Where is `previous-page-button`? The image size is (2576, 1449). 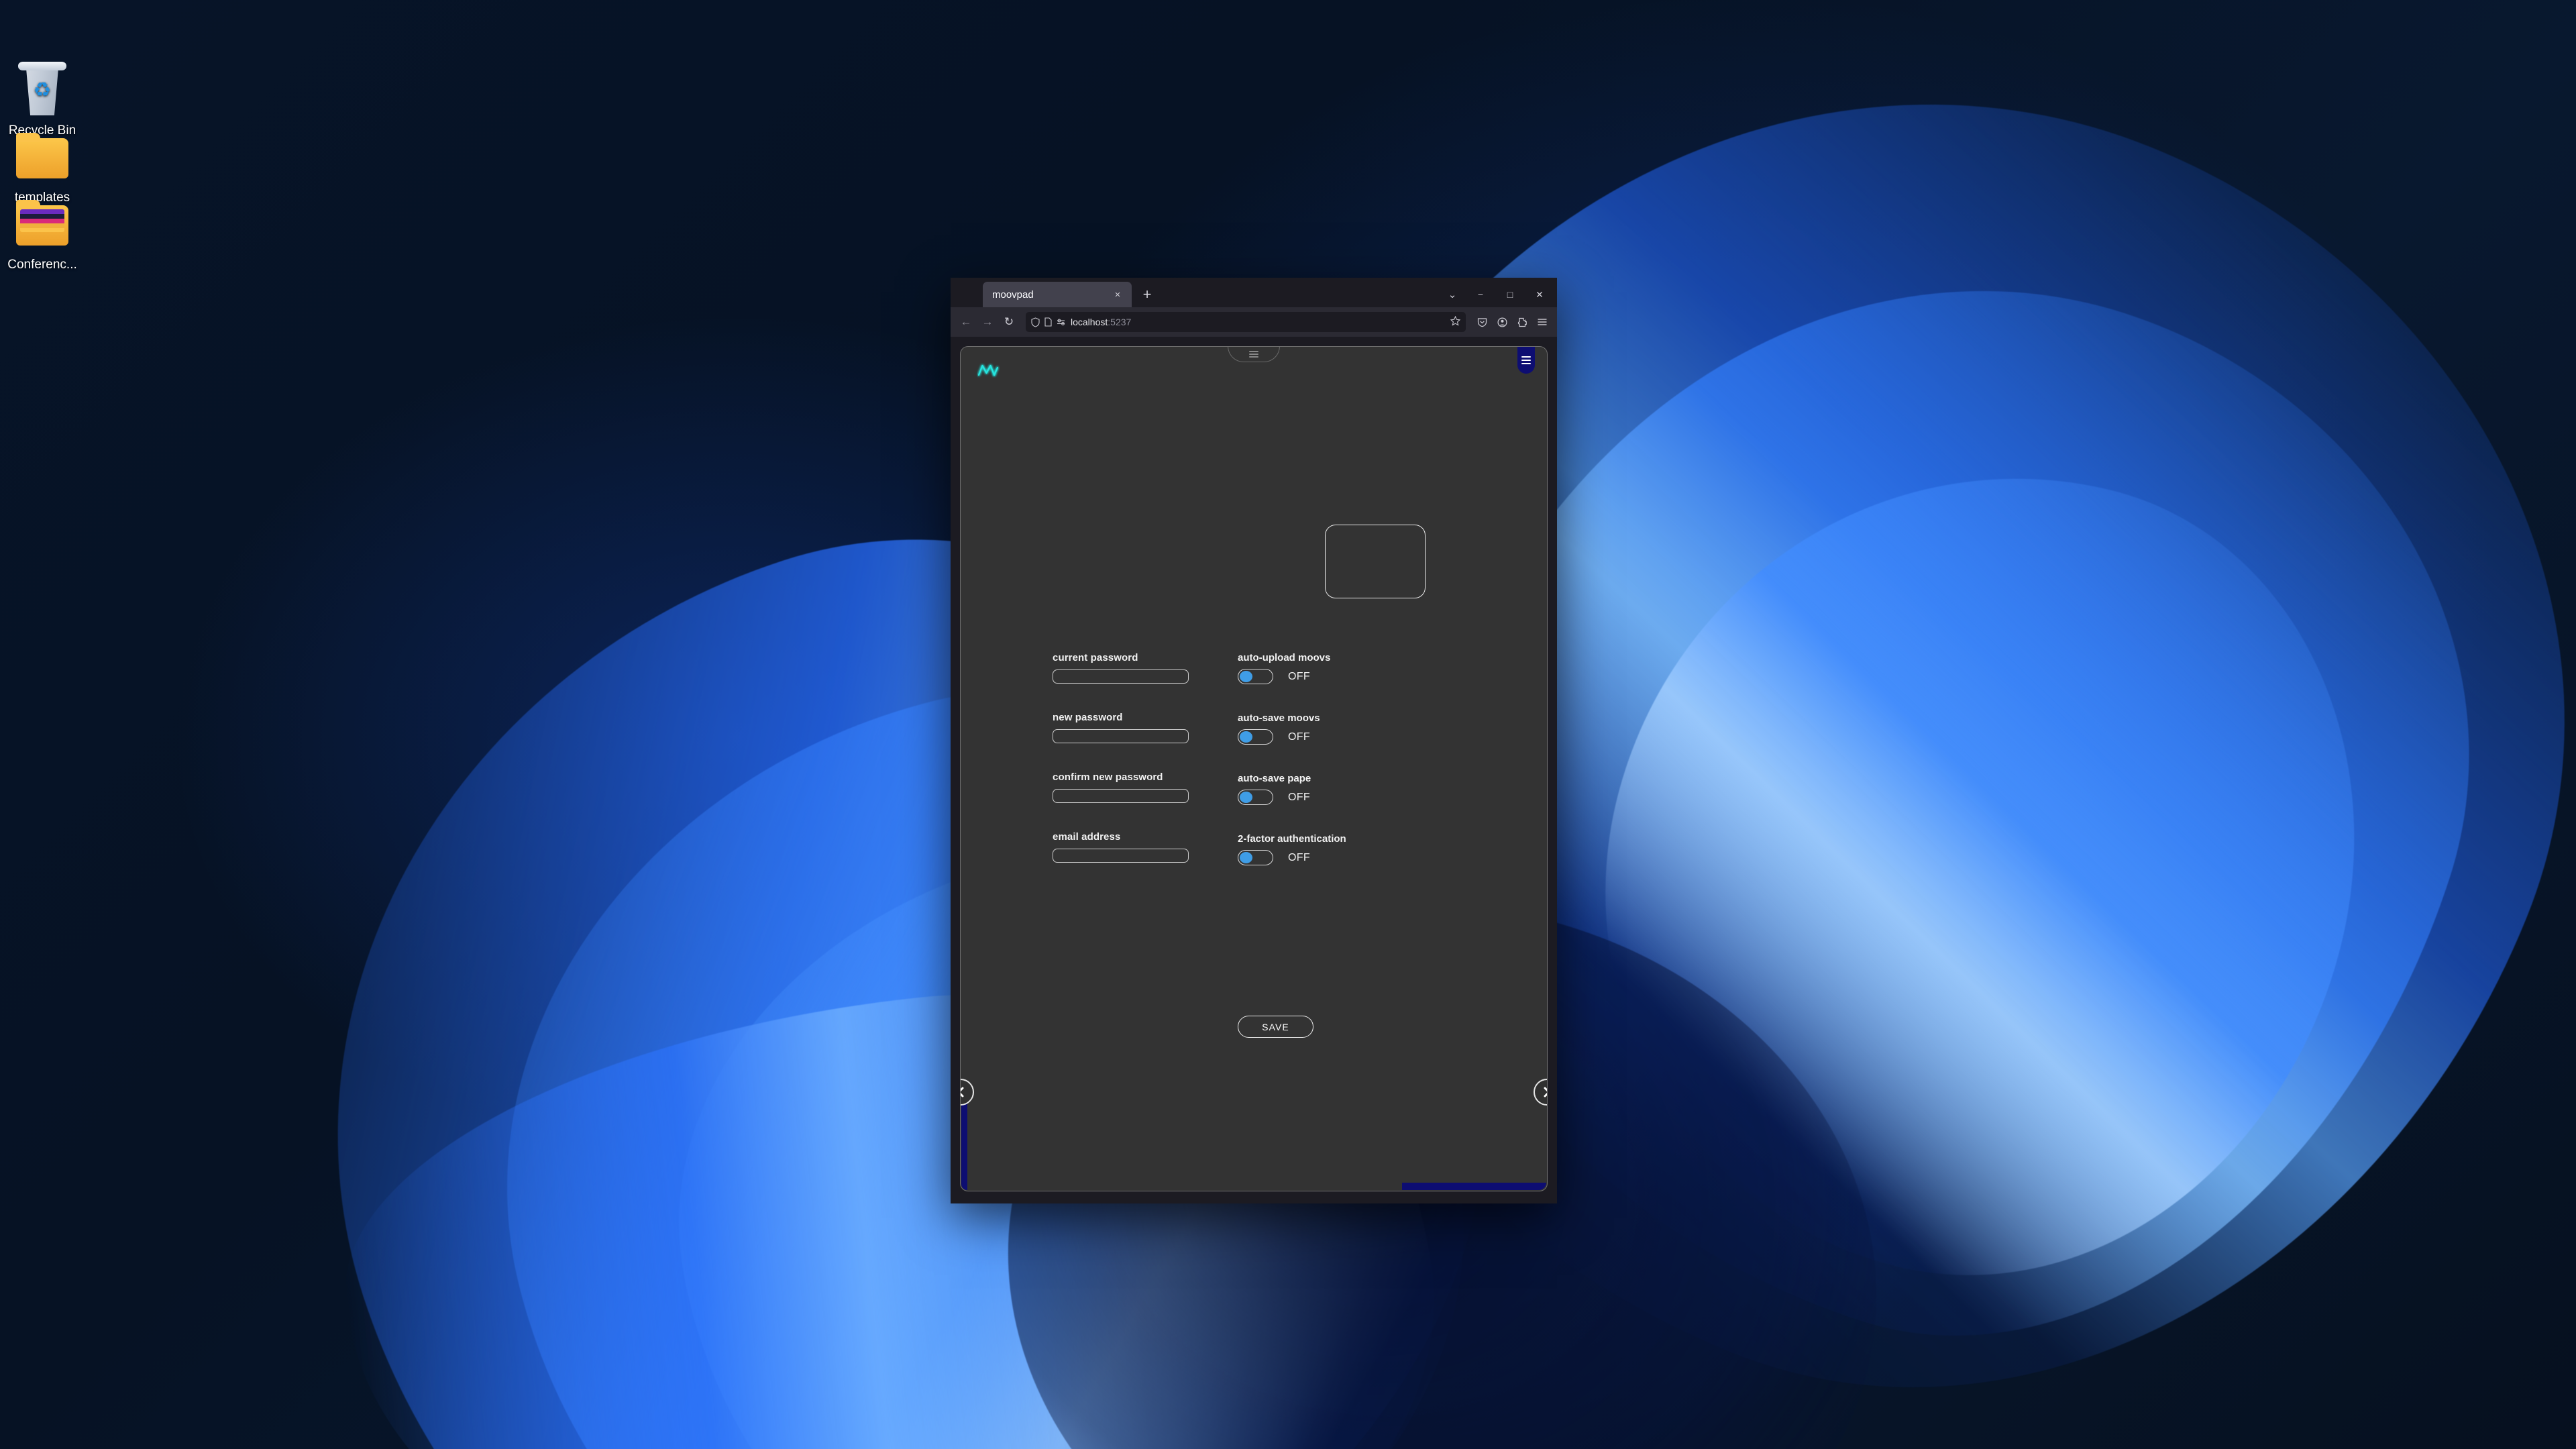 previous-page-button is located at coordinates (967, 1092).